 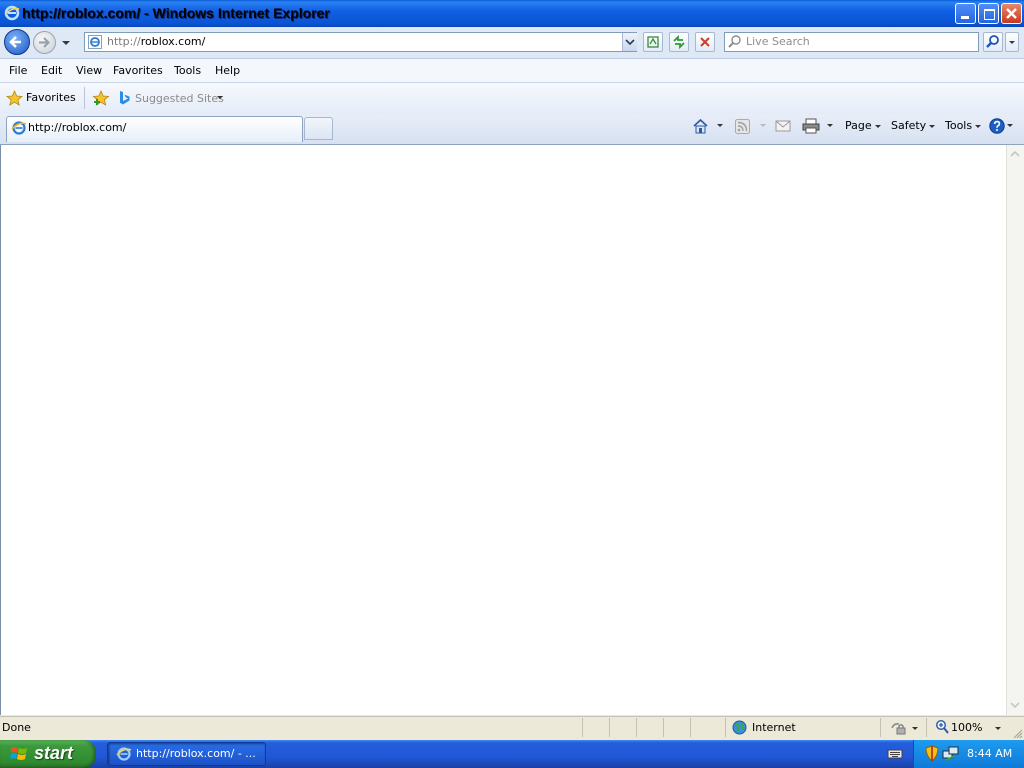 I want to click on restore-icon, so click(x=989, y=14).